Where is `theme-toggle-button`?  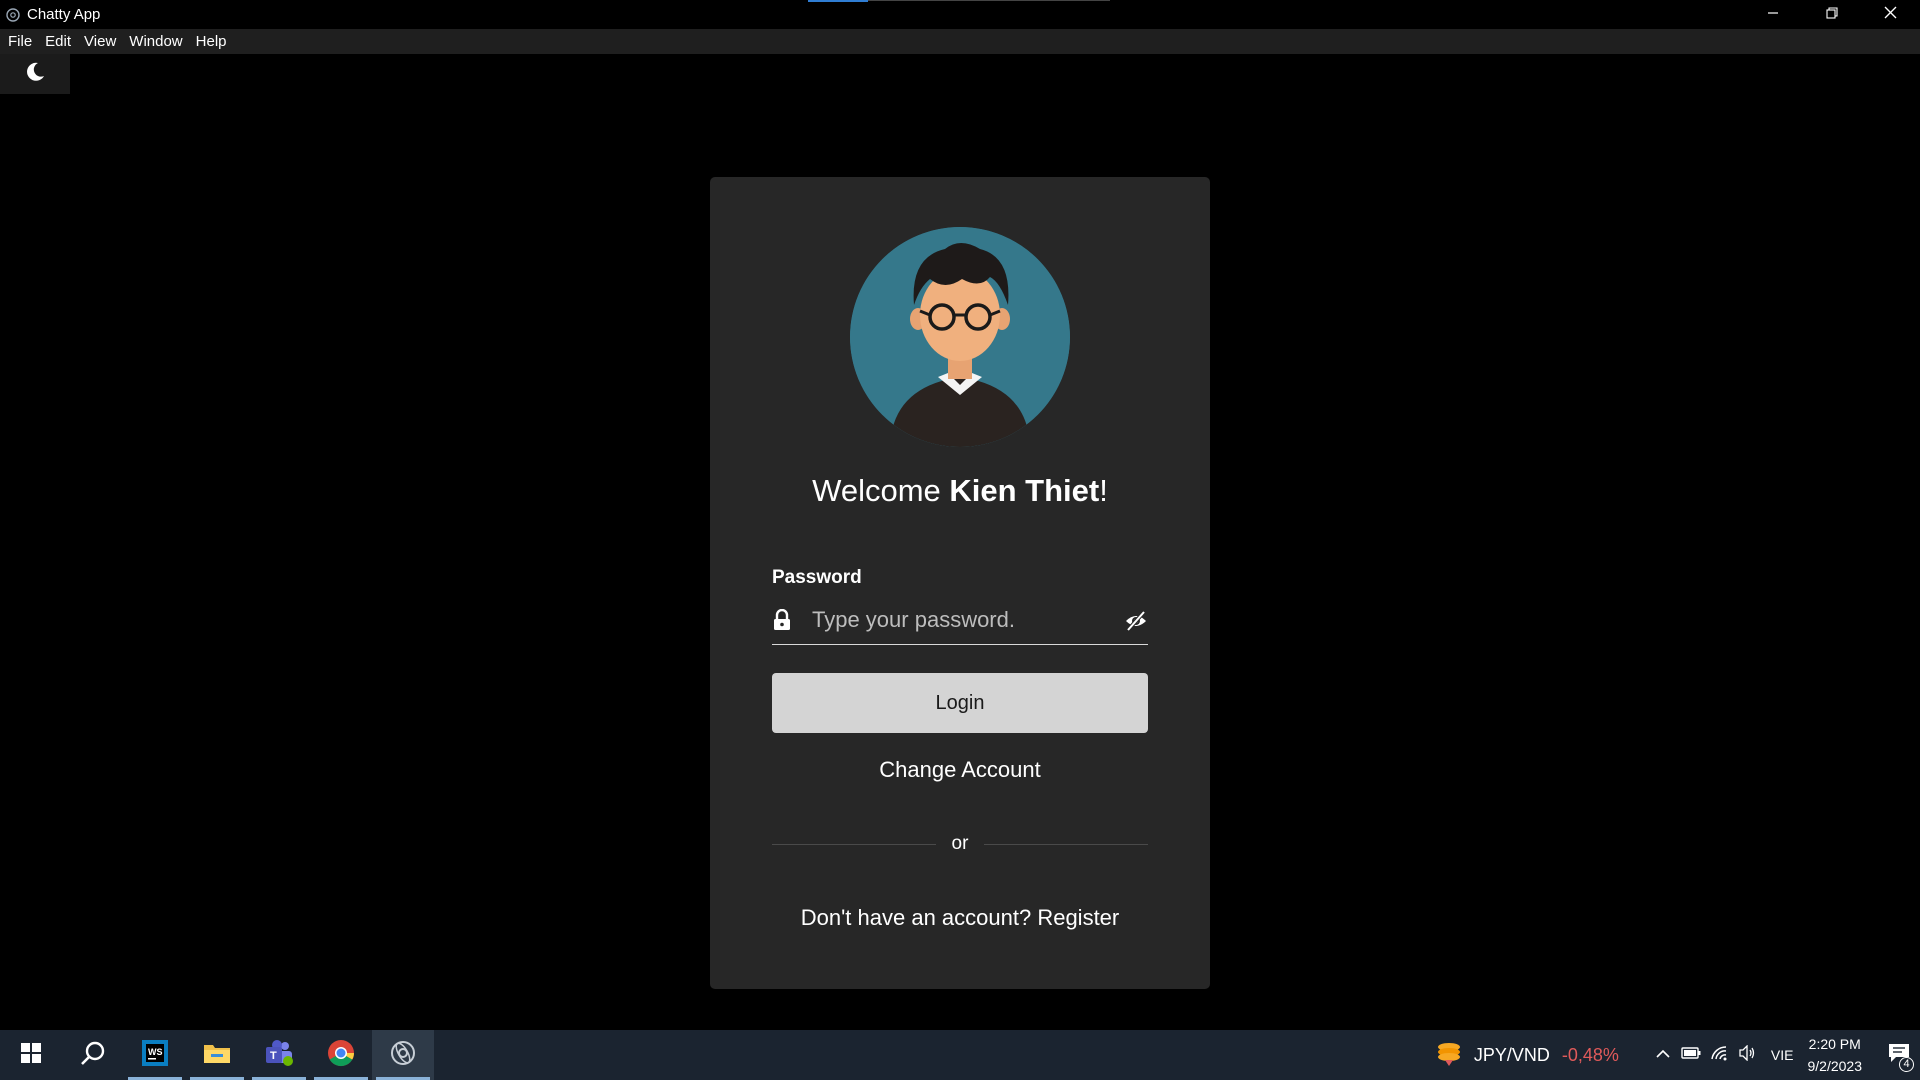
theme-toggle-button is located at coordinates (35, 74).